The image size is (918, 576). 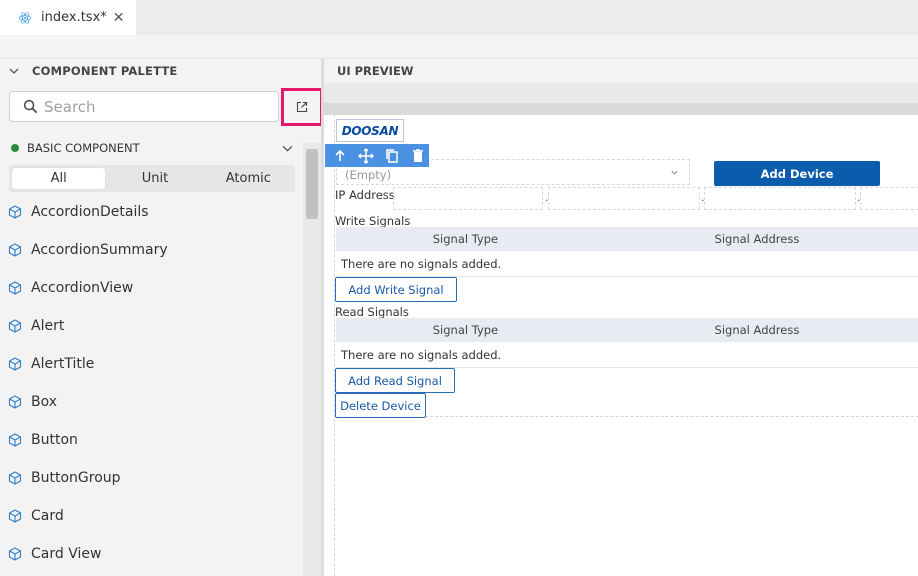 What do you see at coordinates (627, 355) in the screenshot?
I see `read-signals-empty: There are no signals added.` at bounding box center [627, 355].